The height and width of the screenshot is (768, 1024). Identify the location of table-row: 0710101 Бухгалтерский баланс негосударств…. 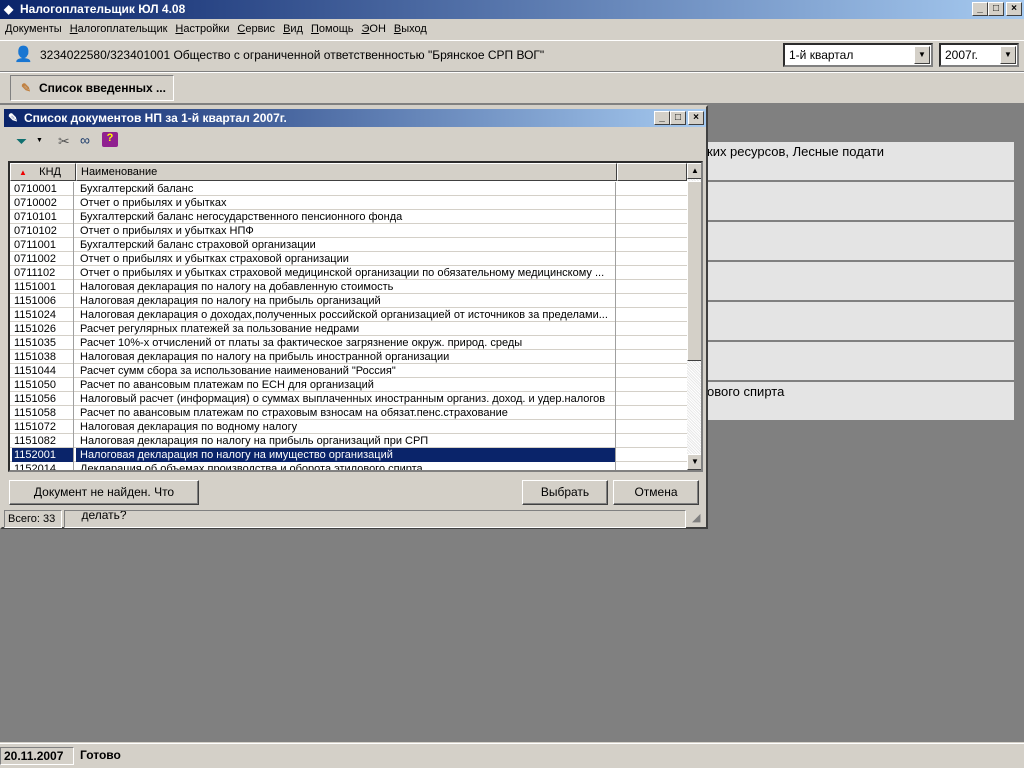
(348, 217).